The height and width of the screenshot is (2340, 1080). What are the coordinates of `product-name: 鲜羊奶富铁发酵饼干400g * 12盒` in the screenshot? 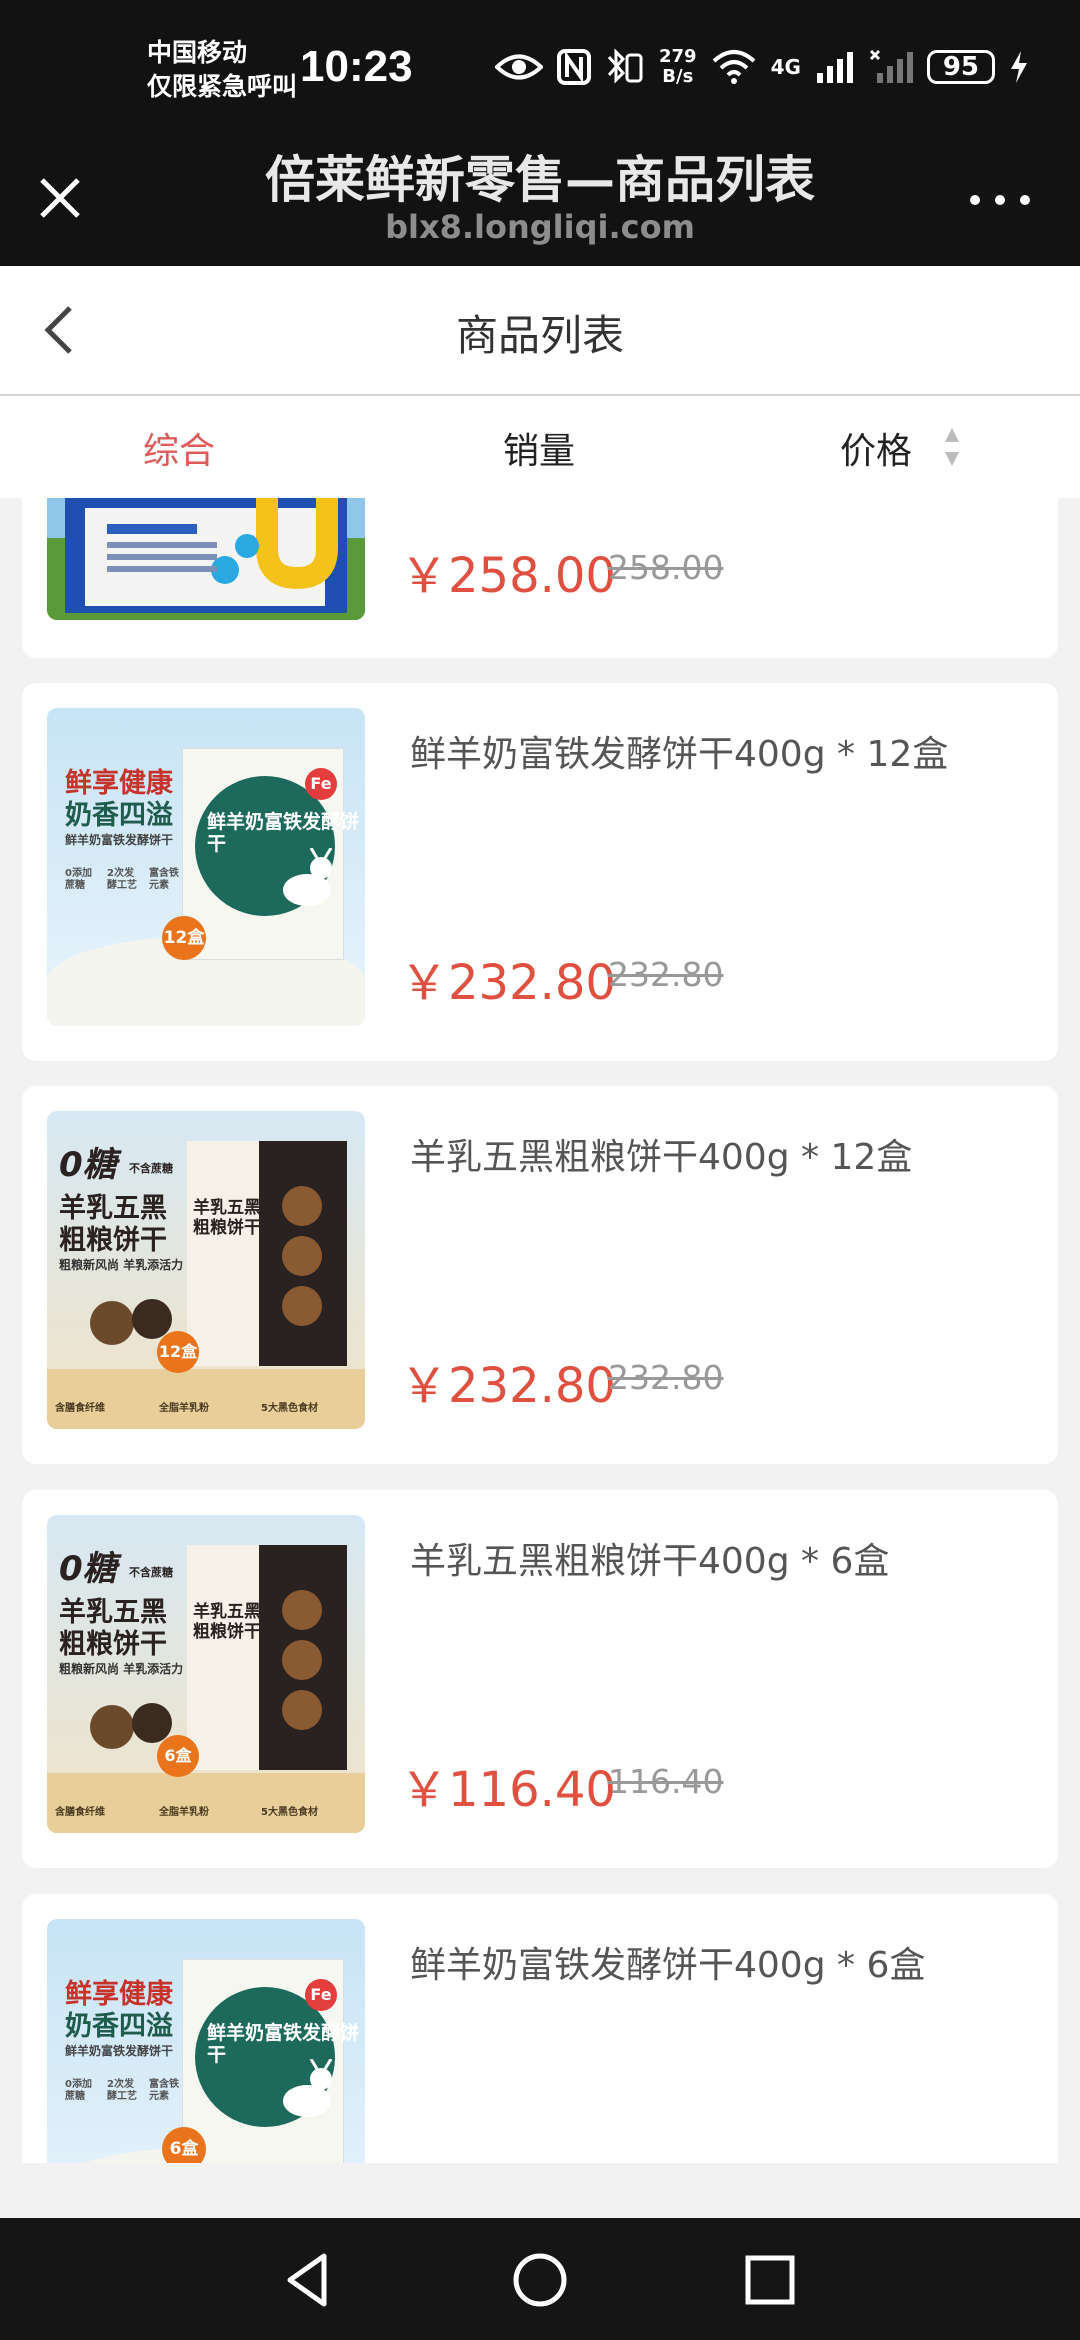 It's located at (679, 751).